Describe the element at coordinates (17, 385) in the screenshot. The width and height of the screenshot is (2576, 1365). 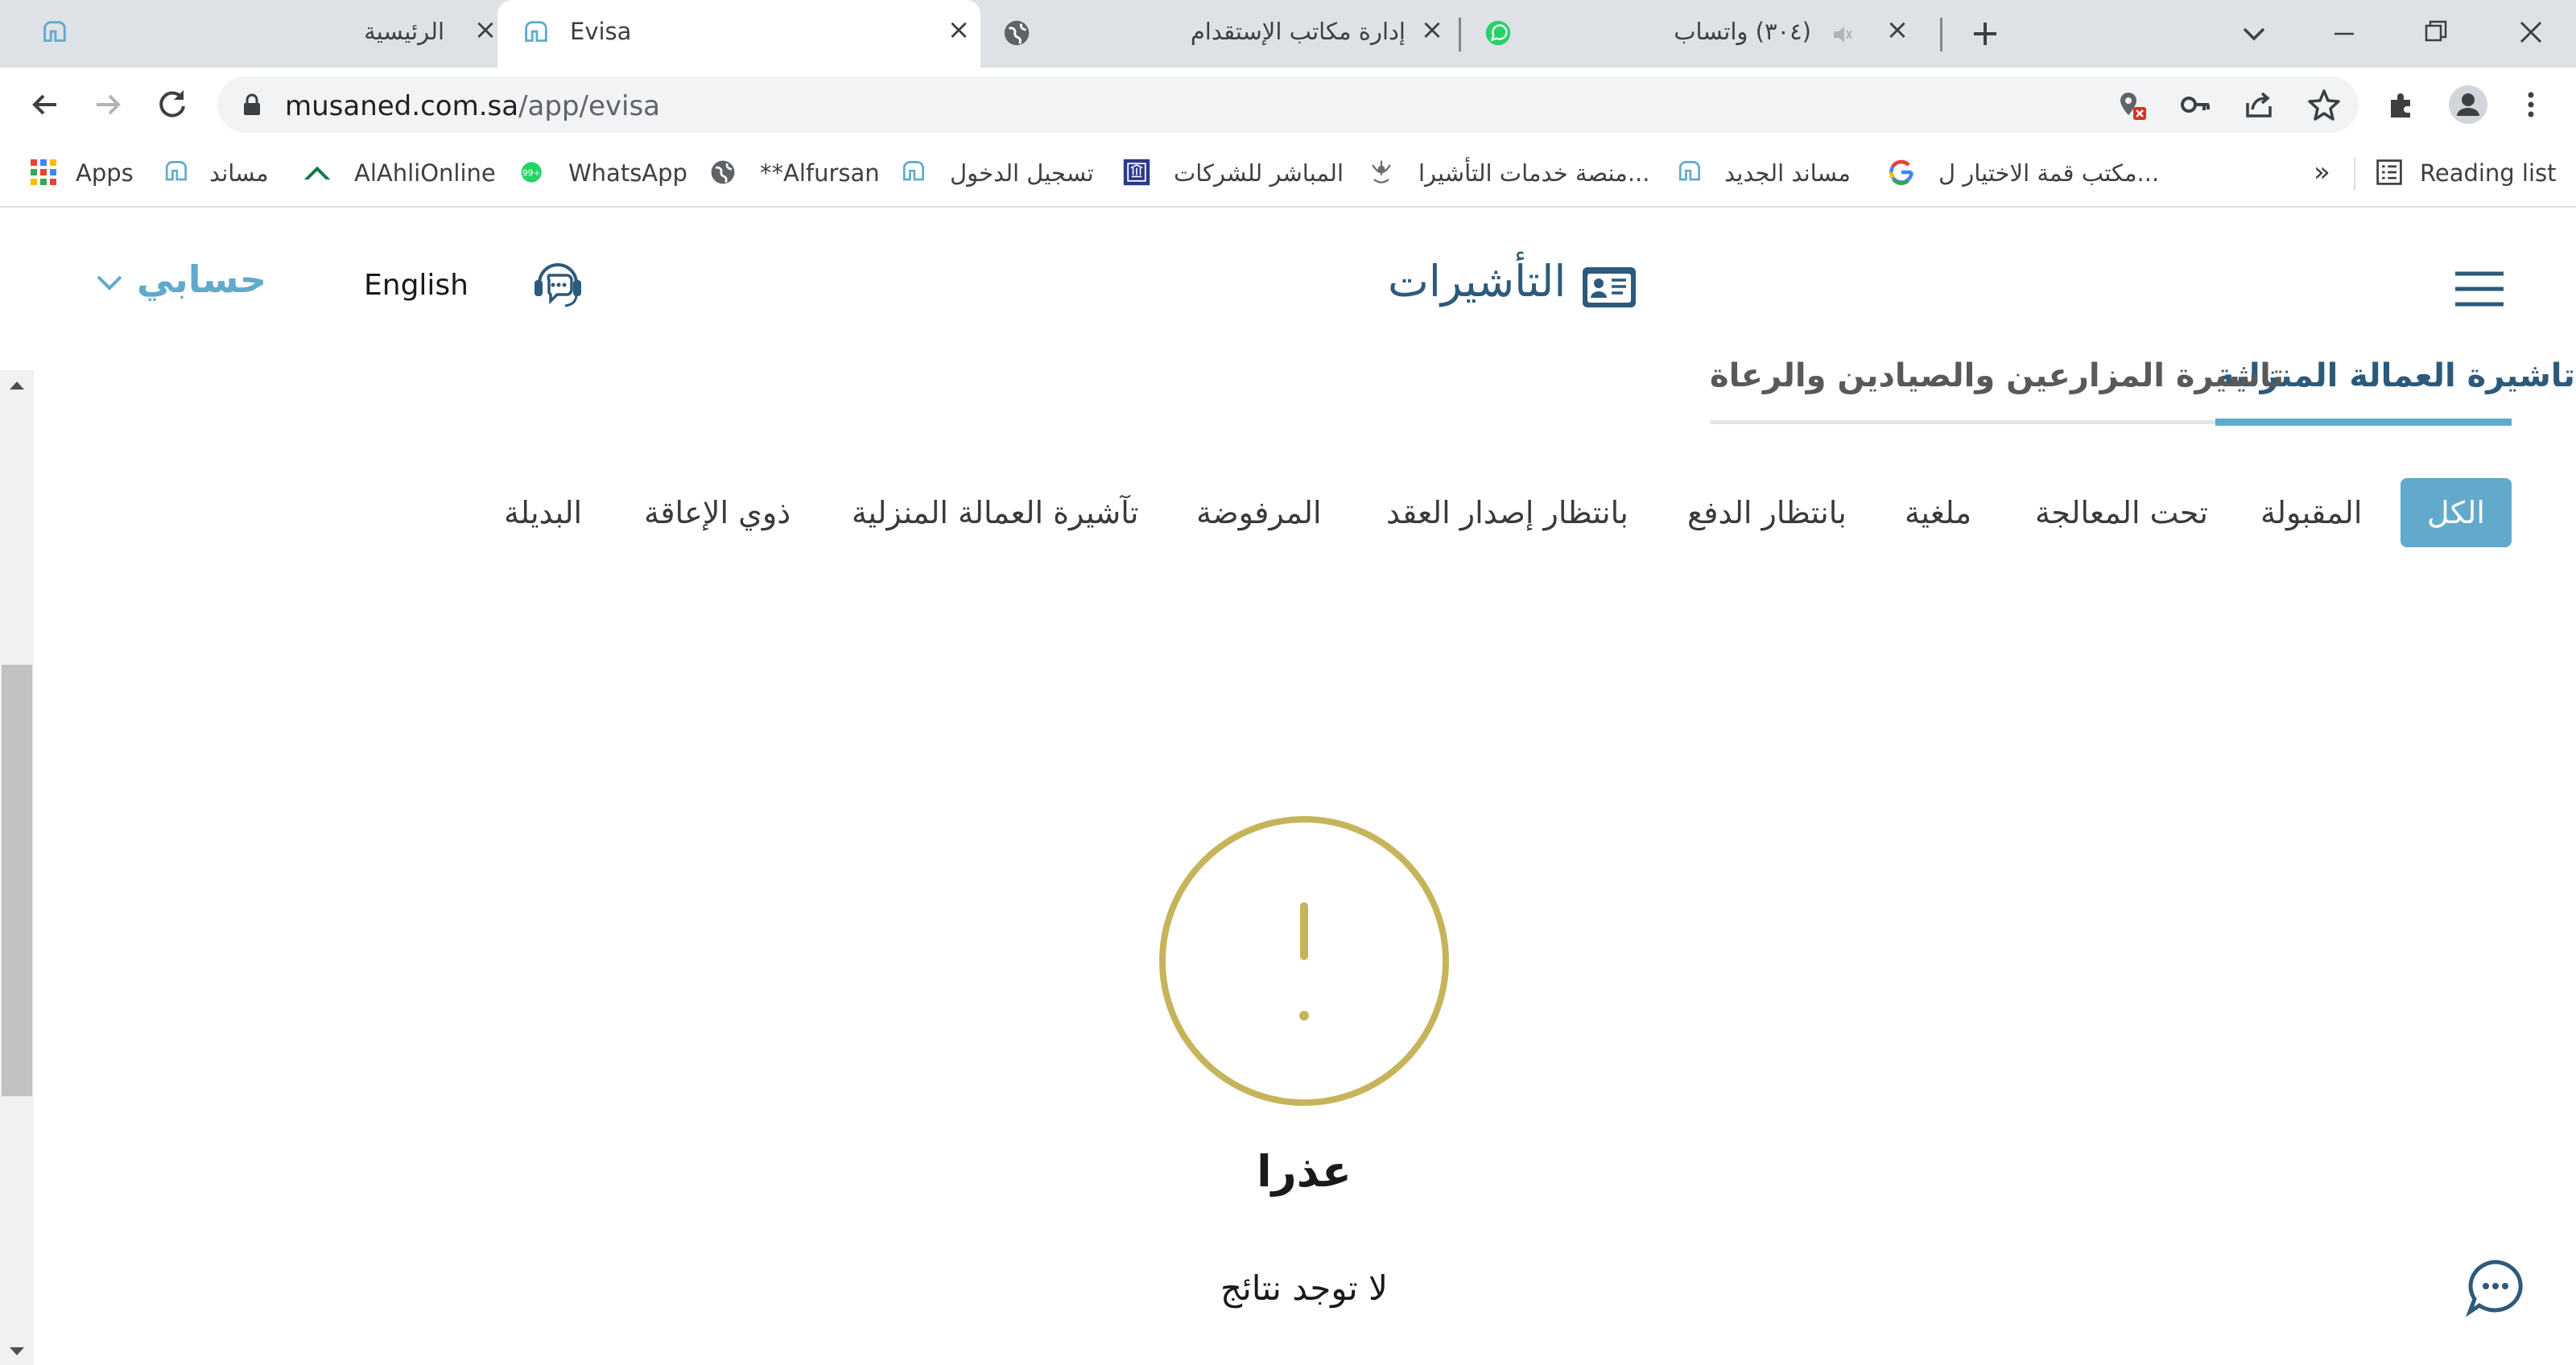
I see `scroll-up-icon` at that location.